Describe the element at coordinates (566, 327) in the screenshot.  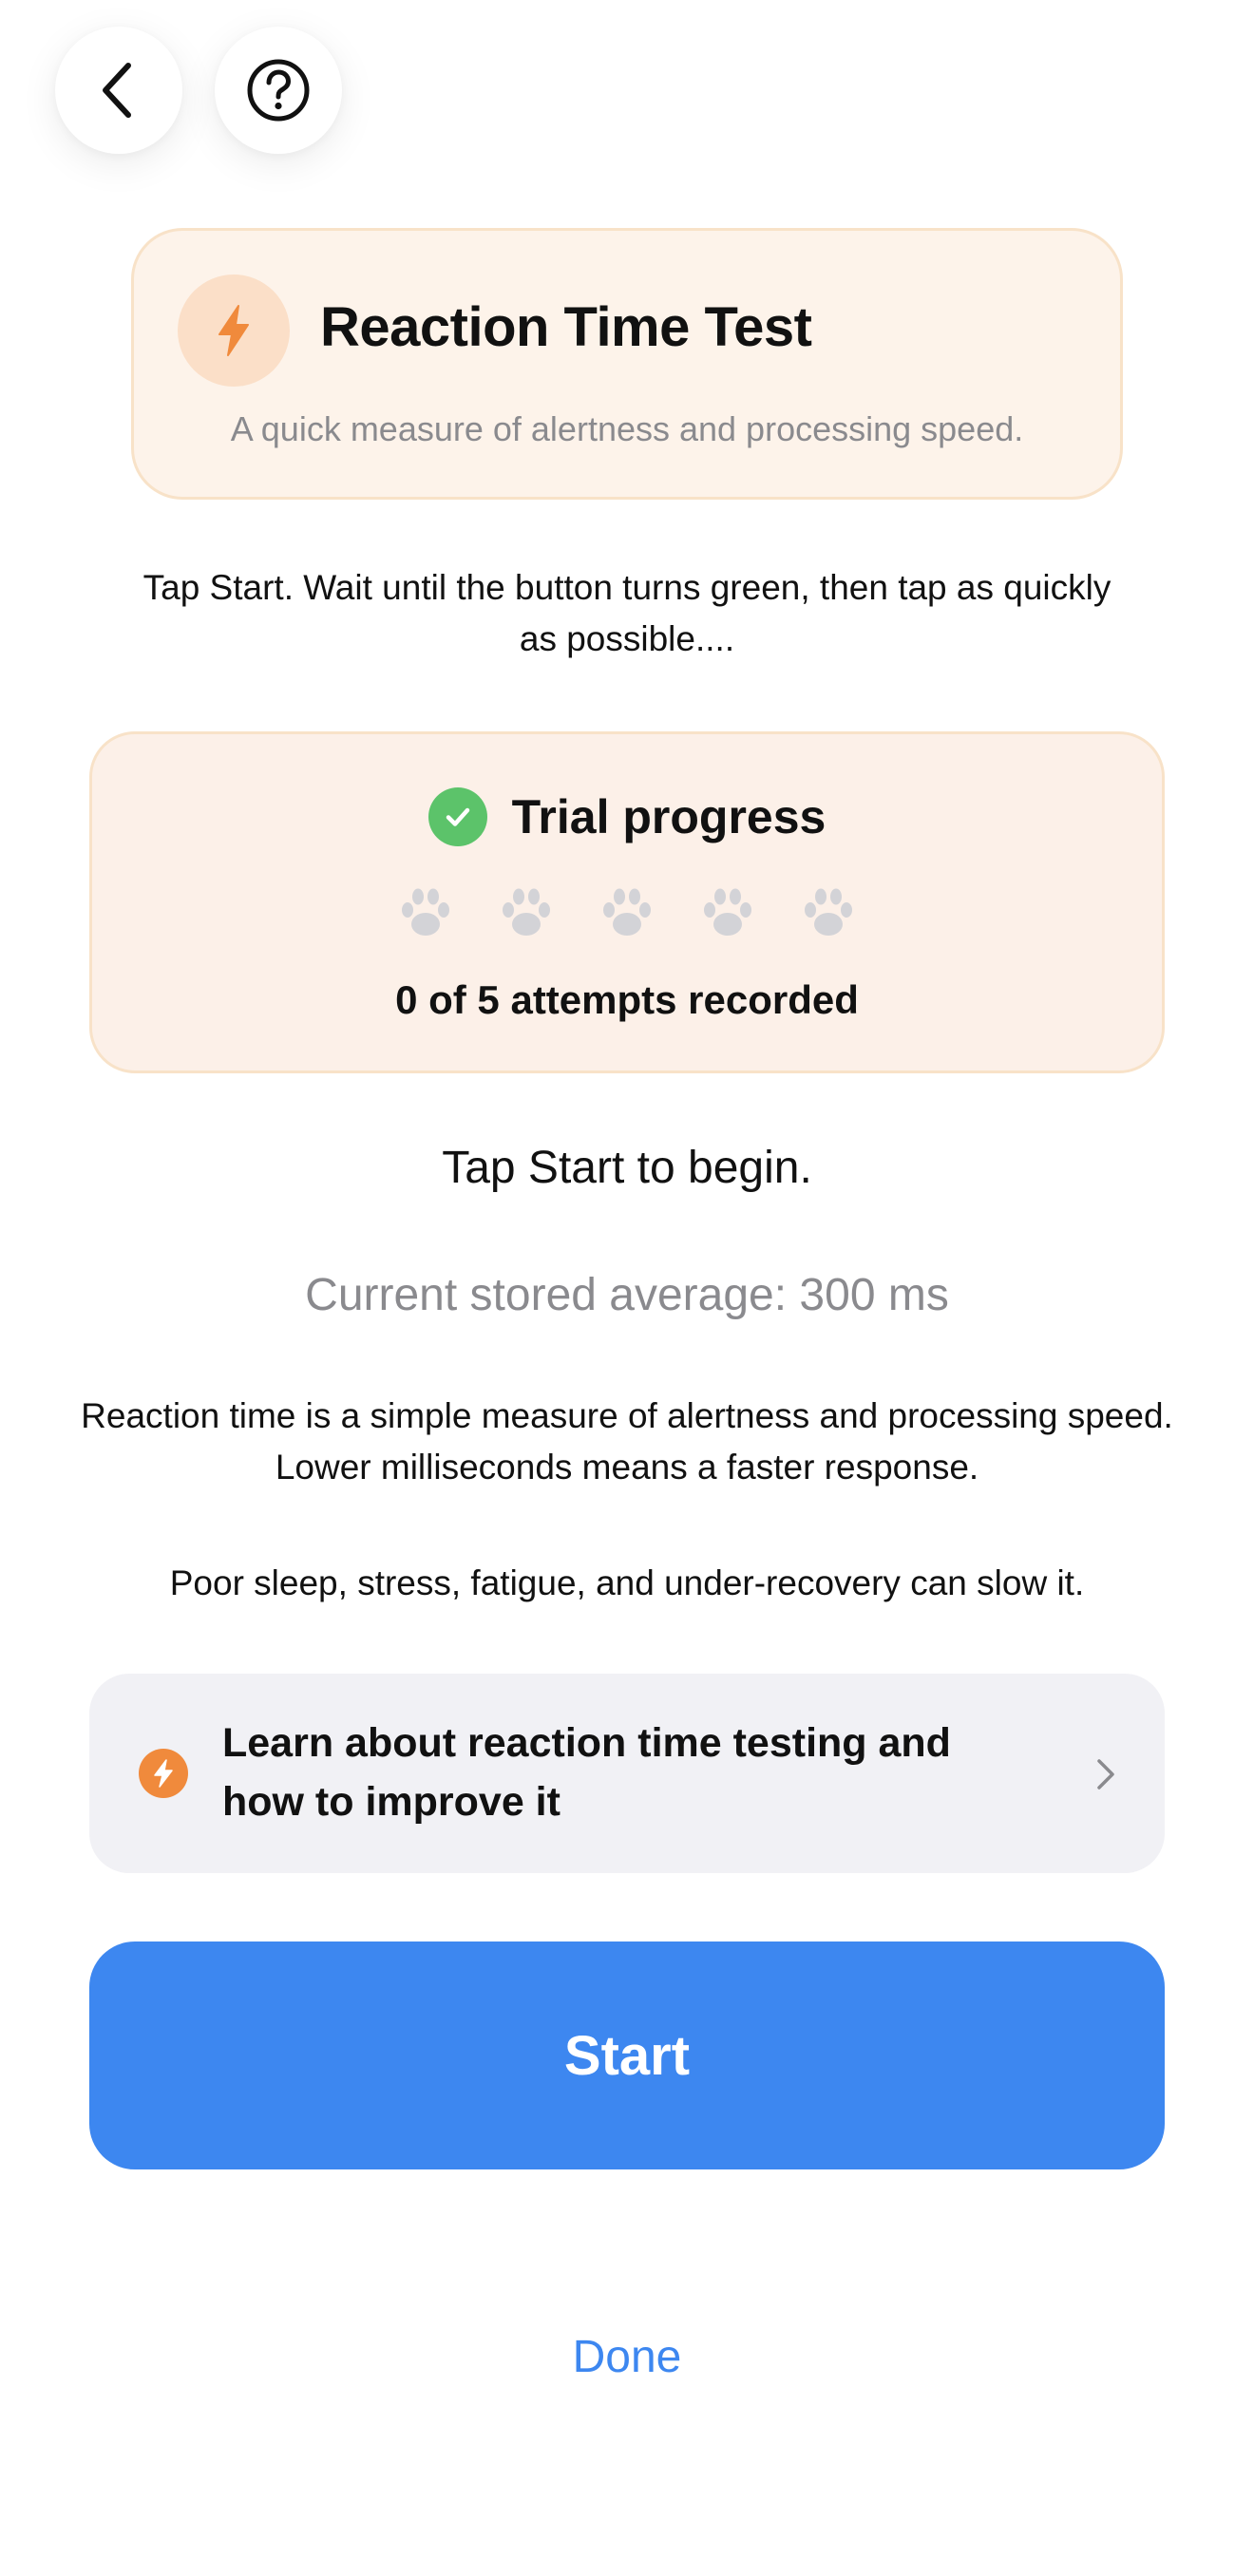
I see `page-title: Reaction Time Test` at that location.